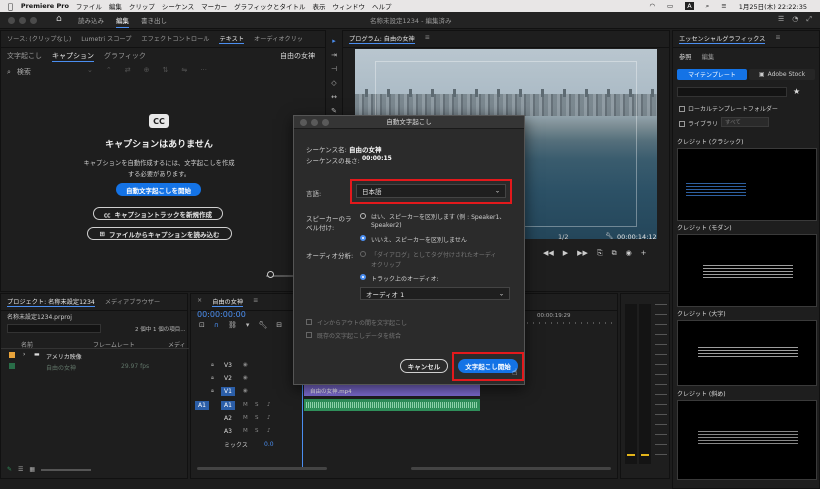  What do you see at coordinates (158, 213) in the screenshot?
I see `new-caption-track-button: ㏄キャプショントラックを新規作成` at bounding box center [158, 213].